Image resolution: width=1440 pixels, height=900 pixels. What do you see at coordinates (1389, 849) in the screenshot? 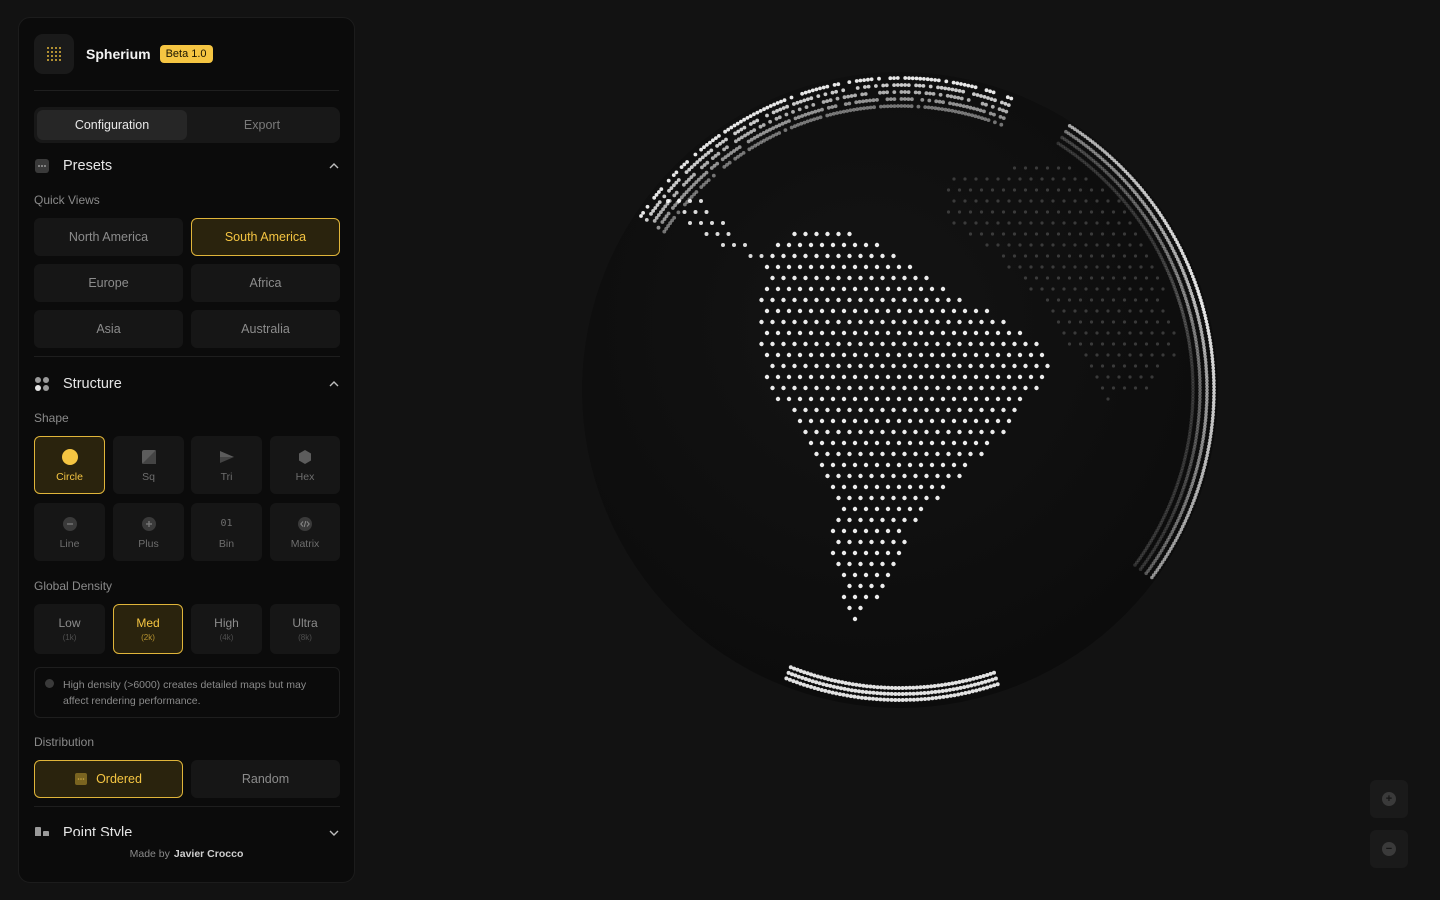
I see `zoom-out-button: −` at bounding box center [1389, 849].